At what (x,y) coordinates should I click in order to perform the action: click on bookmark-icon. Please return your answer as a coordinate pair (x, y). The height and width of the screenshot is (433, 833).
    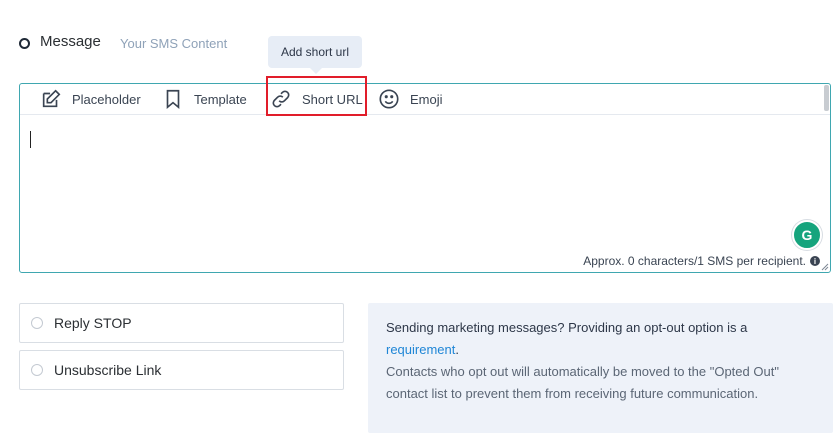
    Looking at the image, I should click on (173, 99).